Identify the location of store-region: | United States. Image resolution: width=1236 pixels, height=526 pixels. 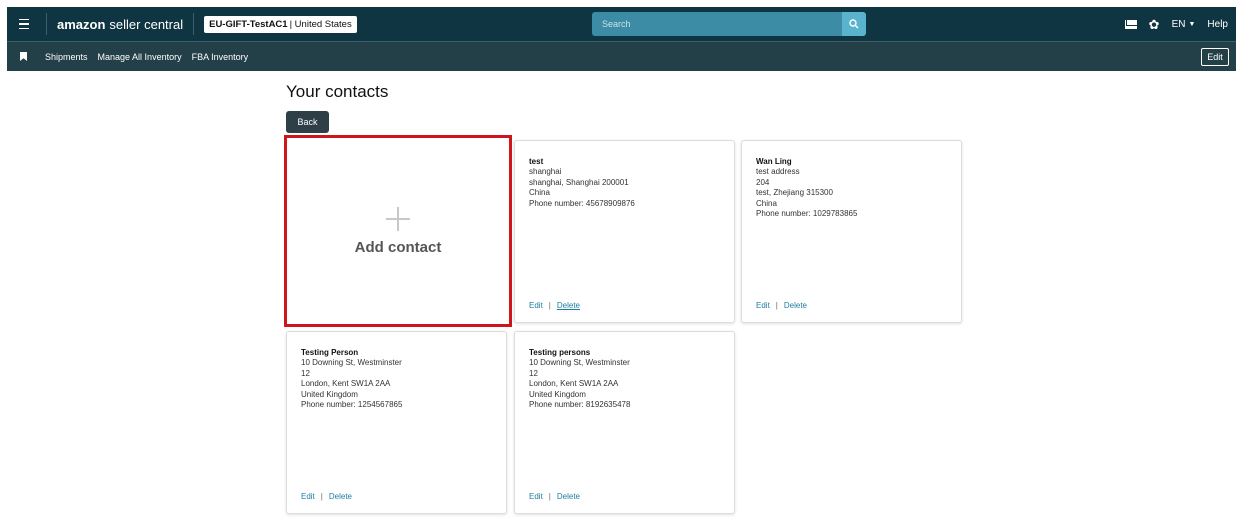
(320, 24).